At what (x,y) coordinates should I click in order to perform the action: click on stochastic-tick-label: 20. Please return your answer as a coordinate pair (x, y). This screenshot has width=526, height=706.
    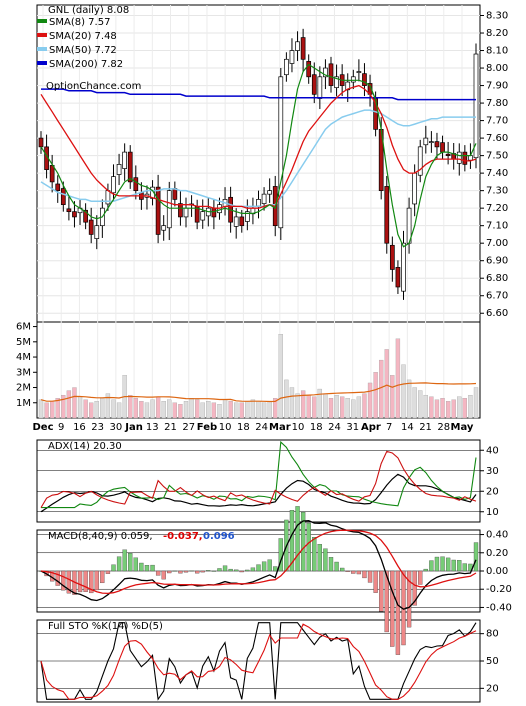
    Looking at the image, I should click on (492, 688).